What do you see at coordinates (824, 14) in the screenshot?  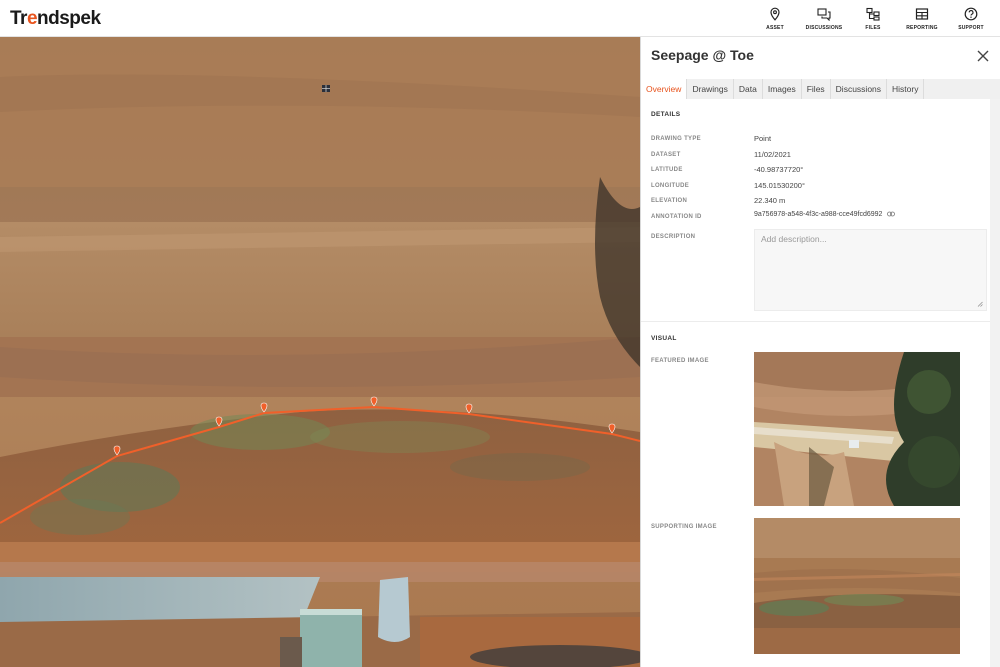 I see `chat-bubbles-icon` at bounding box center [824, 14].